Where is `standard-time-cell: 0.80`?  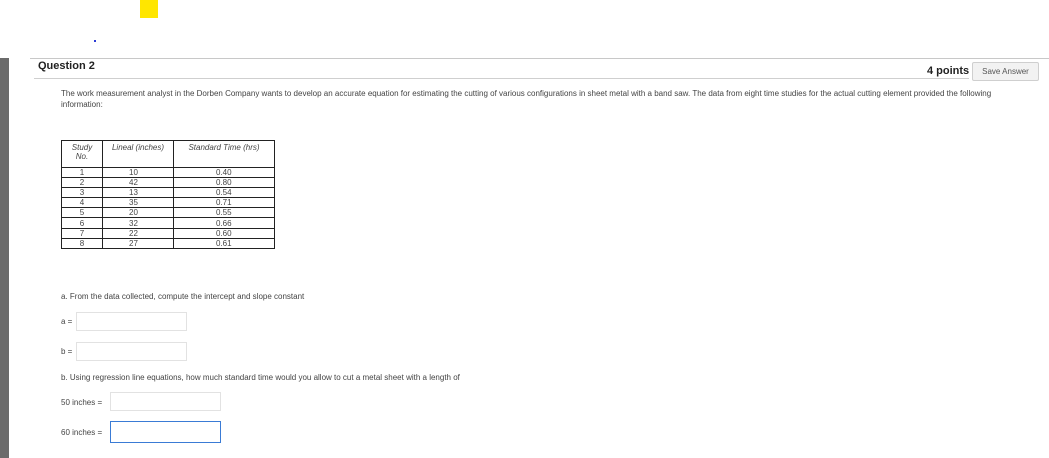 standard-time-cell: 0.80 is located at coordinates (224, 183).